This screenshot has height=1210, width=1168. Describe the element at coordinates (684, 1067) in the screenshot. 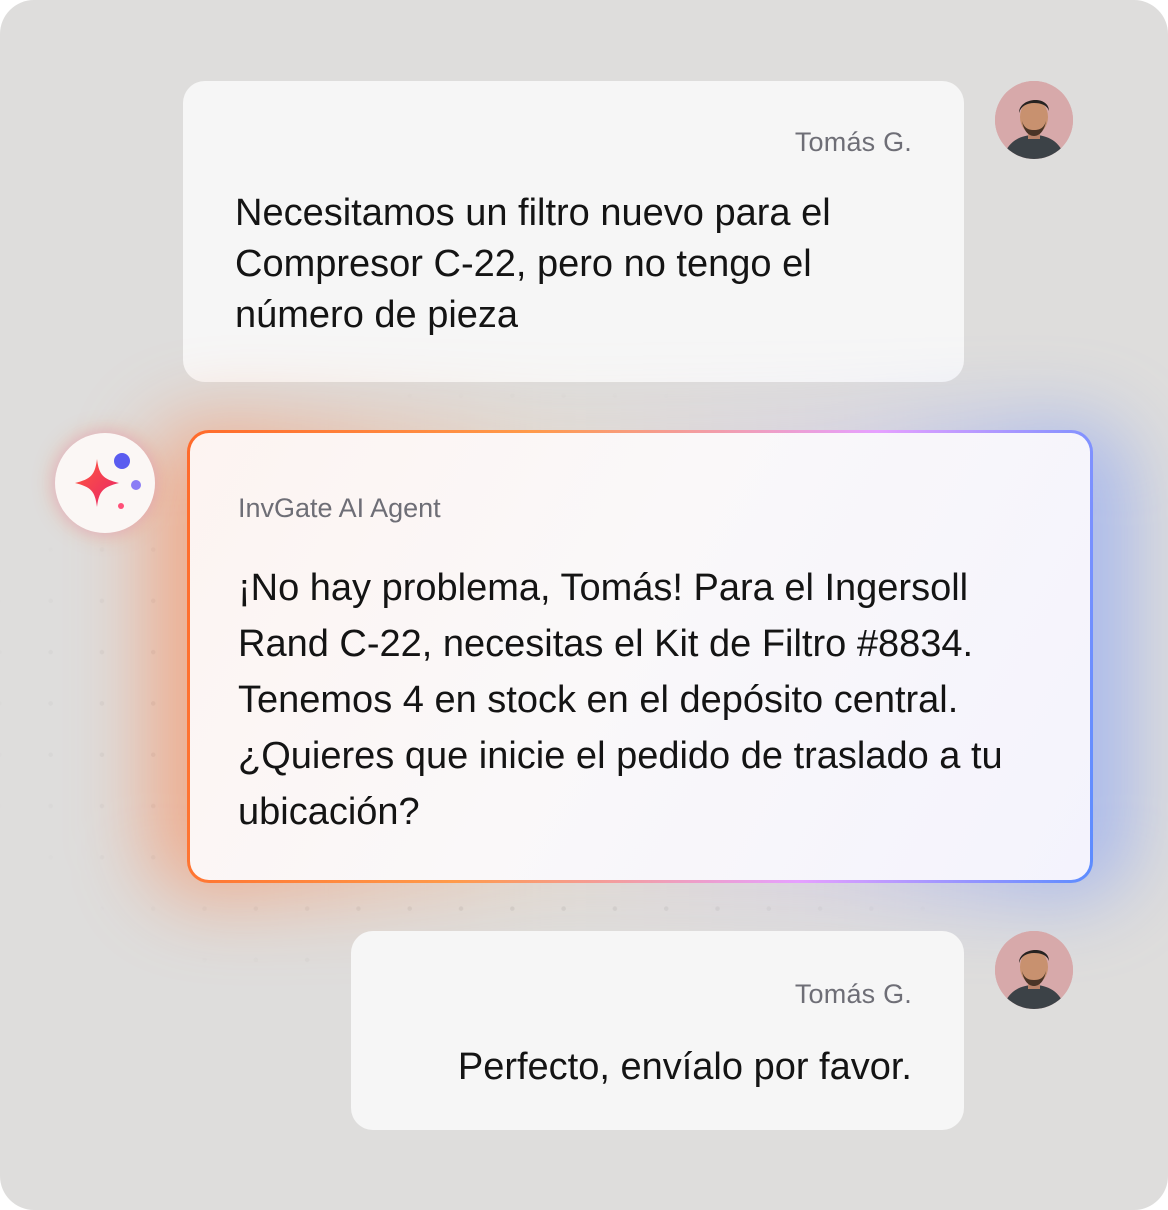

I see `message-text: Perfecto, envíalo por favor.` at that location.